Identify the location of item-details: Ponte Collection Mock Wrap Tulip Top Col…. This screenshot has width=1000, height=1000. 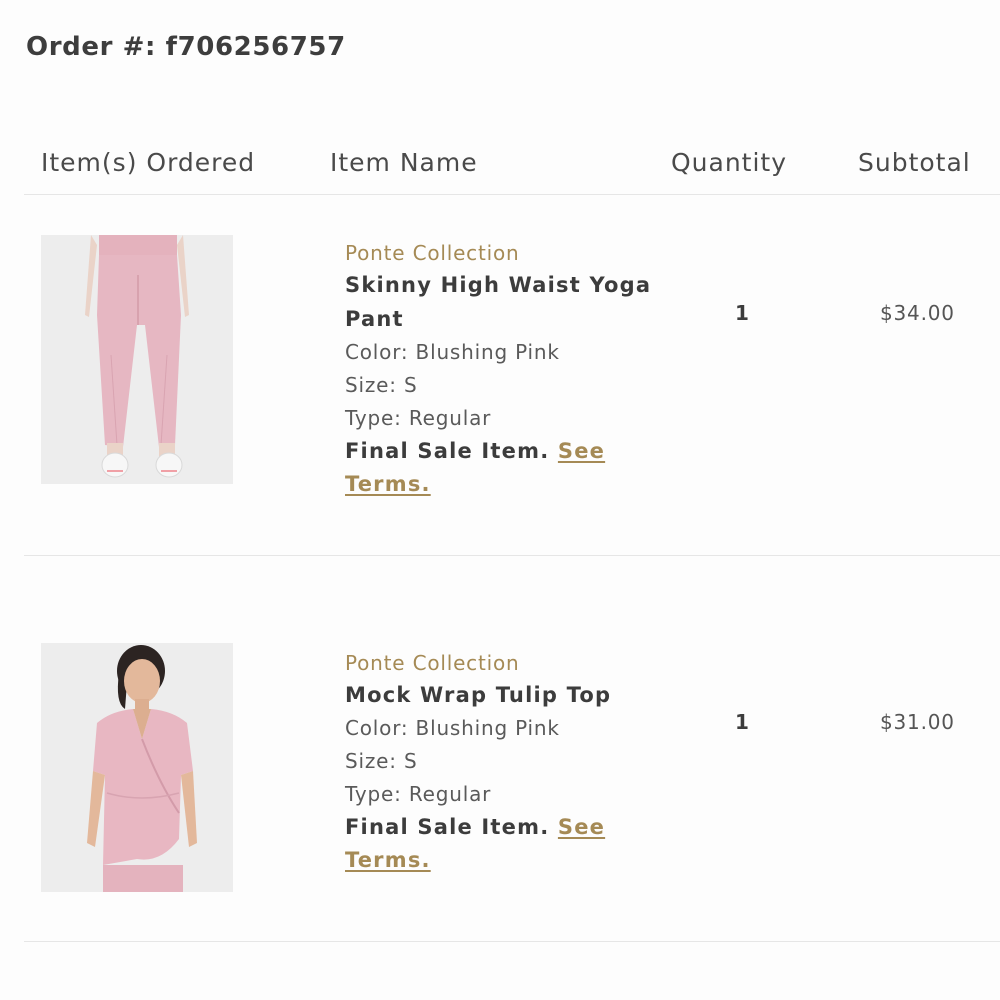
(505, 762).